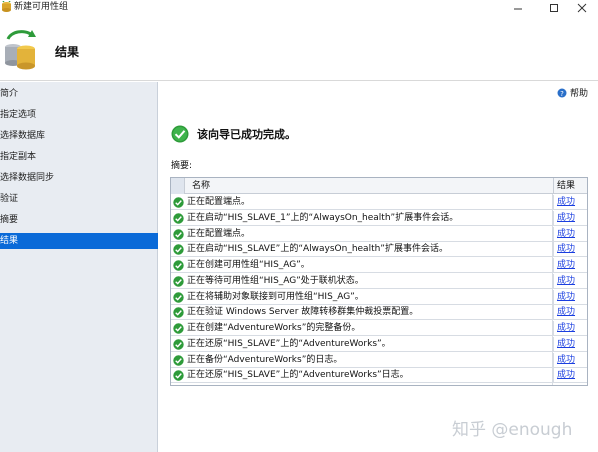  What do you see at coordinates (303, 312) in the screenshot?
I see `step-name: 正在验证 Windows Server 故障转移群集仲裁投票配置。` at bounding box center [303, 312].